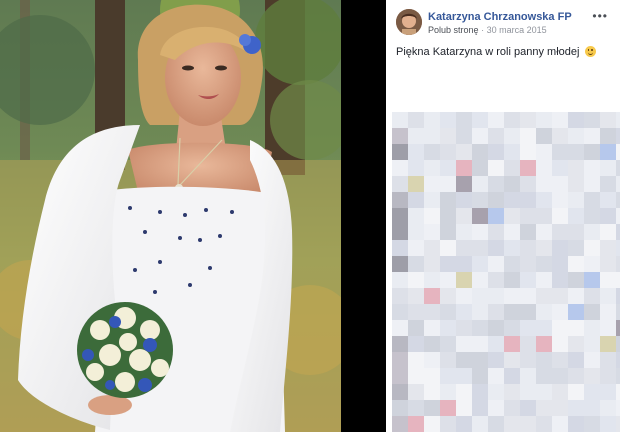 The height and width of the screenshot is (432, 620). Describe the element at coordinates (363, 216) in the screenshot. I see `photo-divider` at that location.